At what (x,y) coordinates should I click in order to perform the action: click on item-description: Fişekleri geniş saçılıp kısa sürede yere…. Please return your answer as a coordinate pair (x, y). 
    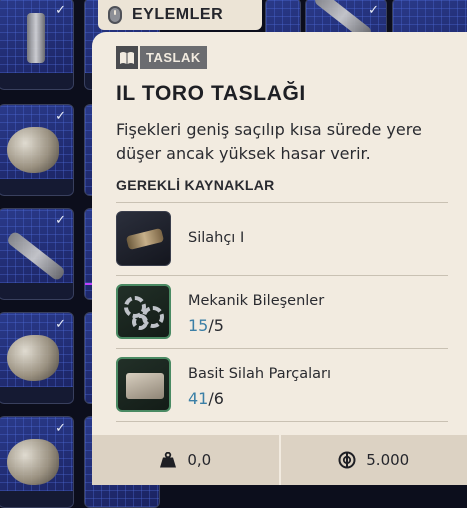
    Looking at the image, I should click on (281, 142).